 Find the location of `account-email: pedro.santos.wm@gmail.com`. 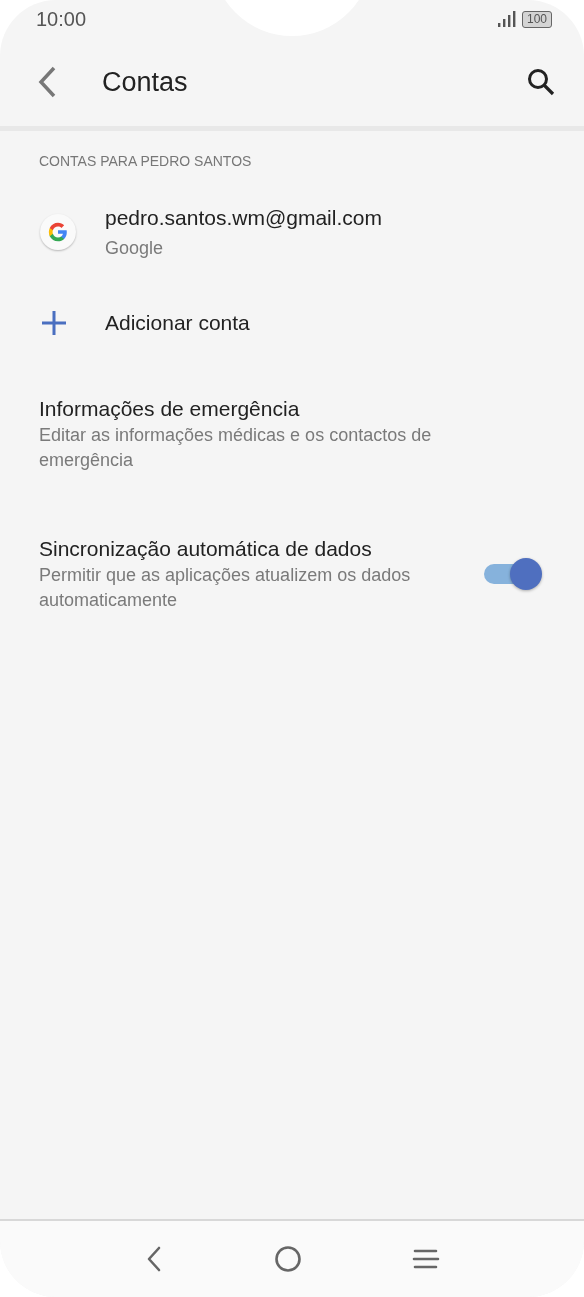

account-email: pedro.santos.wm@gmail.com is located at coordinates (344, 217).